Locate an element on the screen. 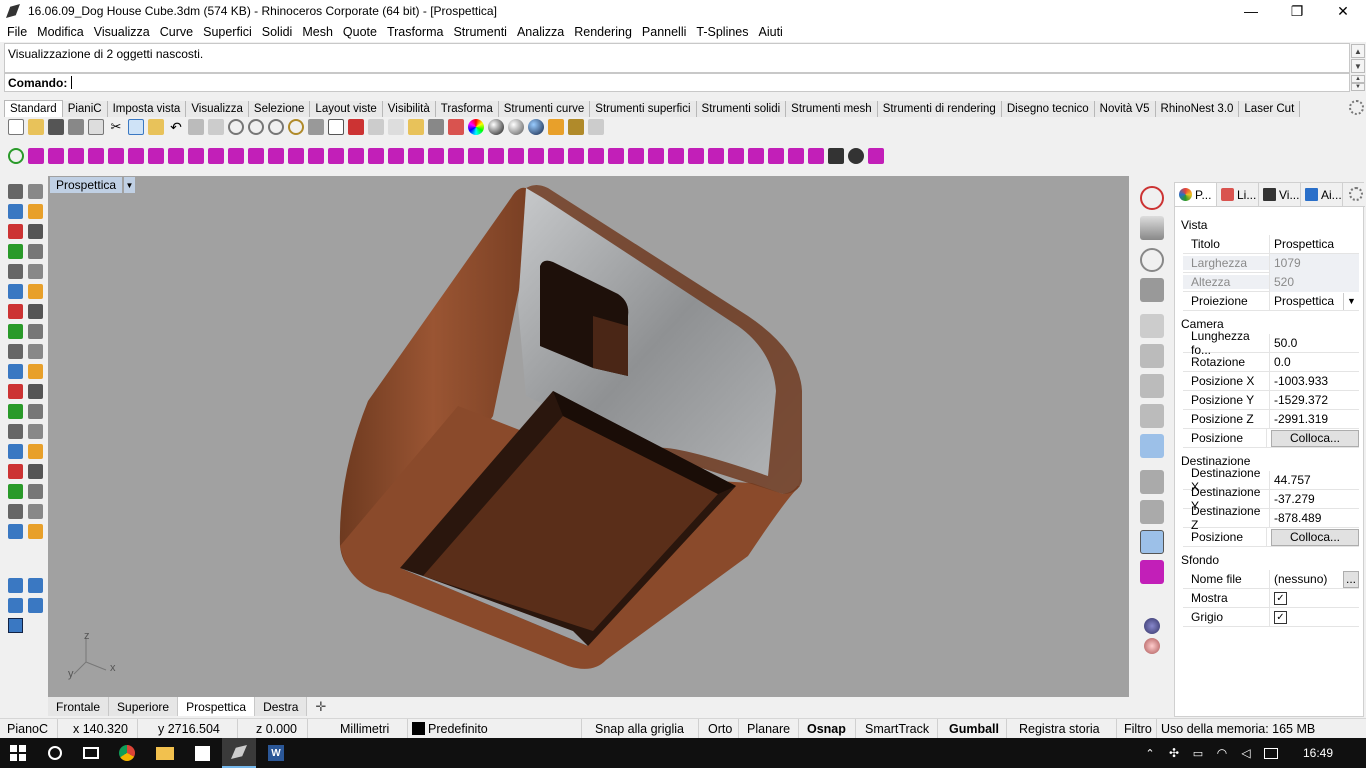 The width and height of the screenshot is (1366, 768). solid-network-icon is located at coordinates (736, 156).